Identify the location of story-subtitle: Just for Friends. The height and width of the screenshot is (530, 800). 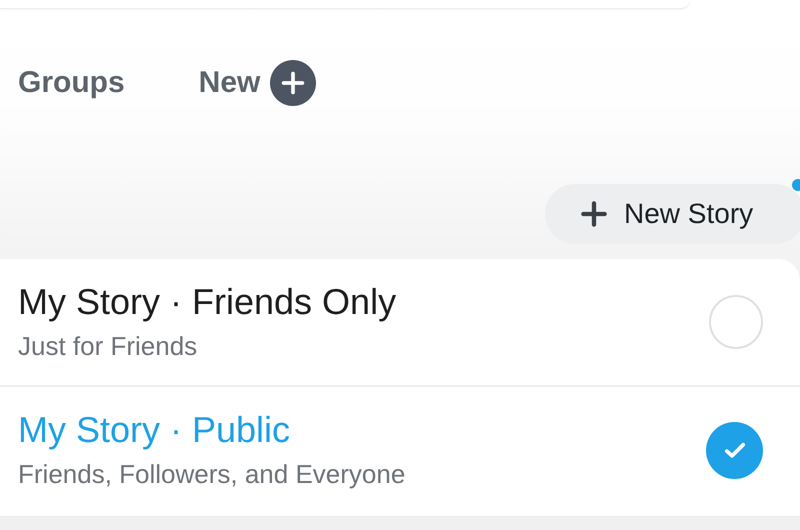
(108, 346).